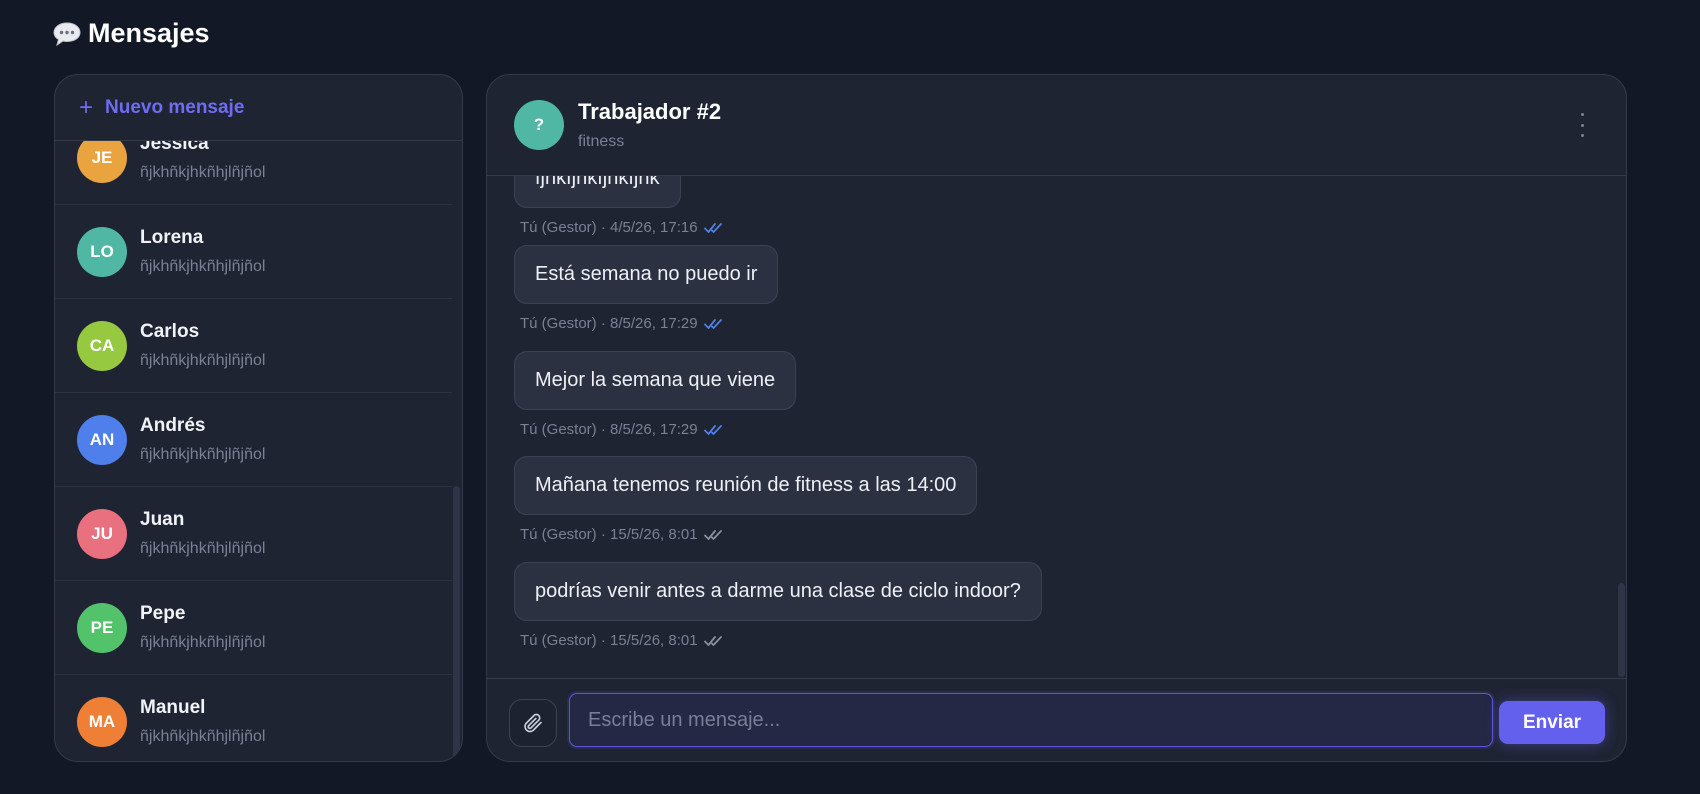 The height and width of the screenshot is (794, 1700). Describe the element at coordinates (456, 623) in the screenshot. I see `sidebar-scrollbar` at that location.